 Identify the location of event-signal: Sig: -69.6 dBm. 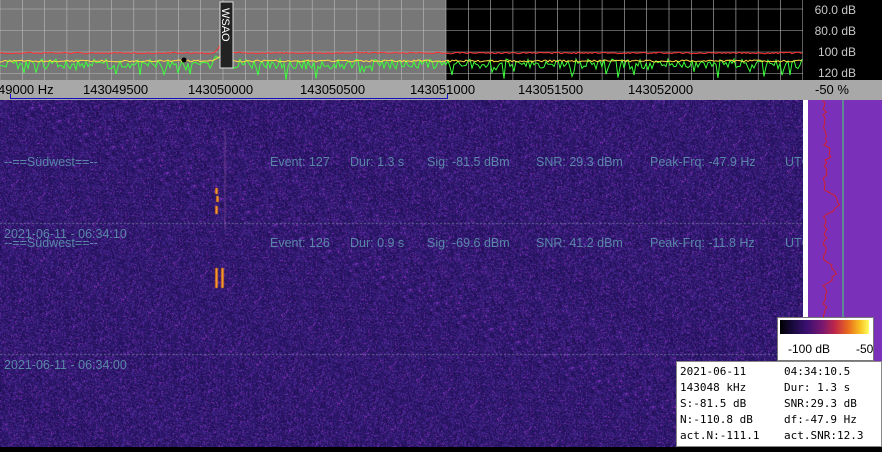
(468, 243).